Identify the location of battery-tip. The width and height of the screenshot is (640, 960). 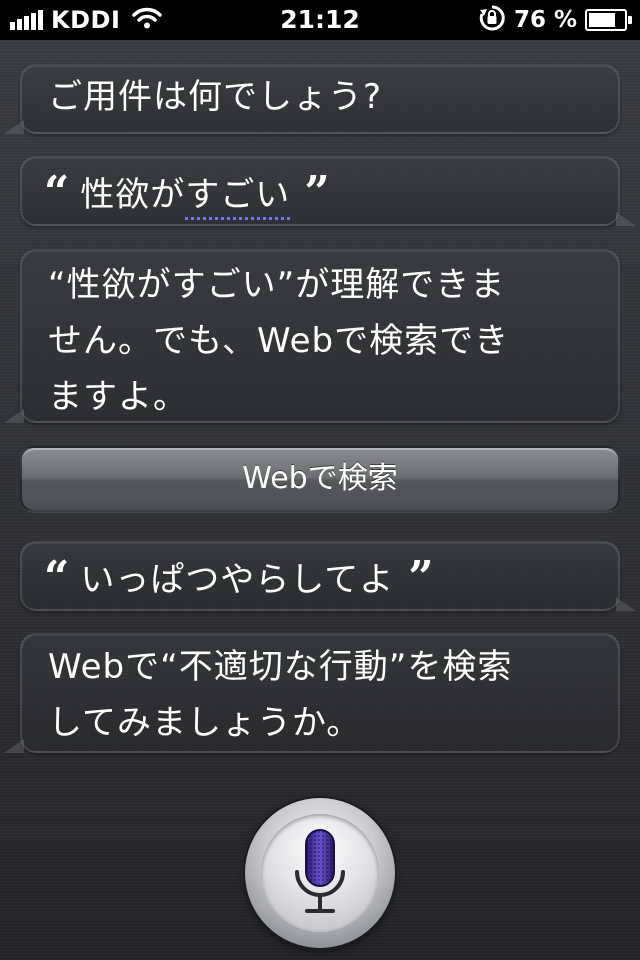
(630, 20).